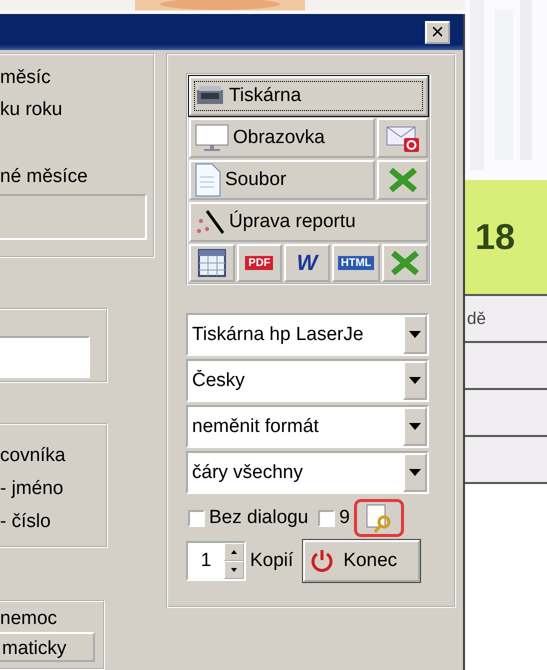 The image size is (547, 670). Describe the element at coordinates (32, 110) in the screenshot. I see `option-label: ku roku` at that location.